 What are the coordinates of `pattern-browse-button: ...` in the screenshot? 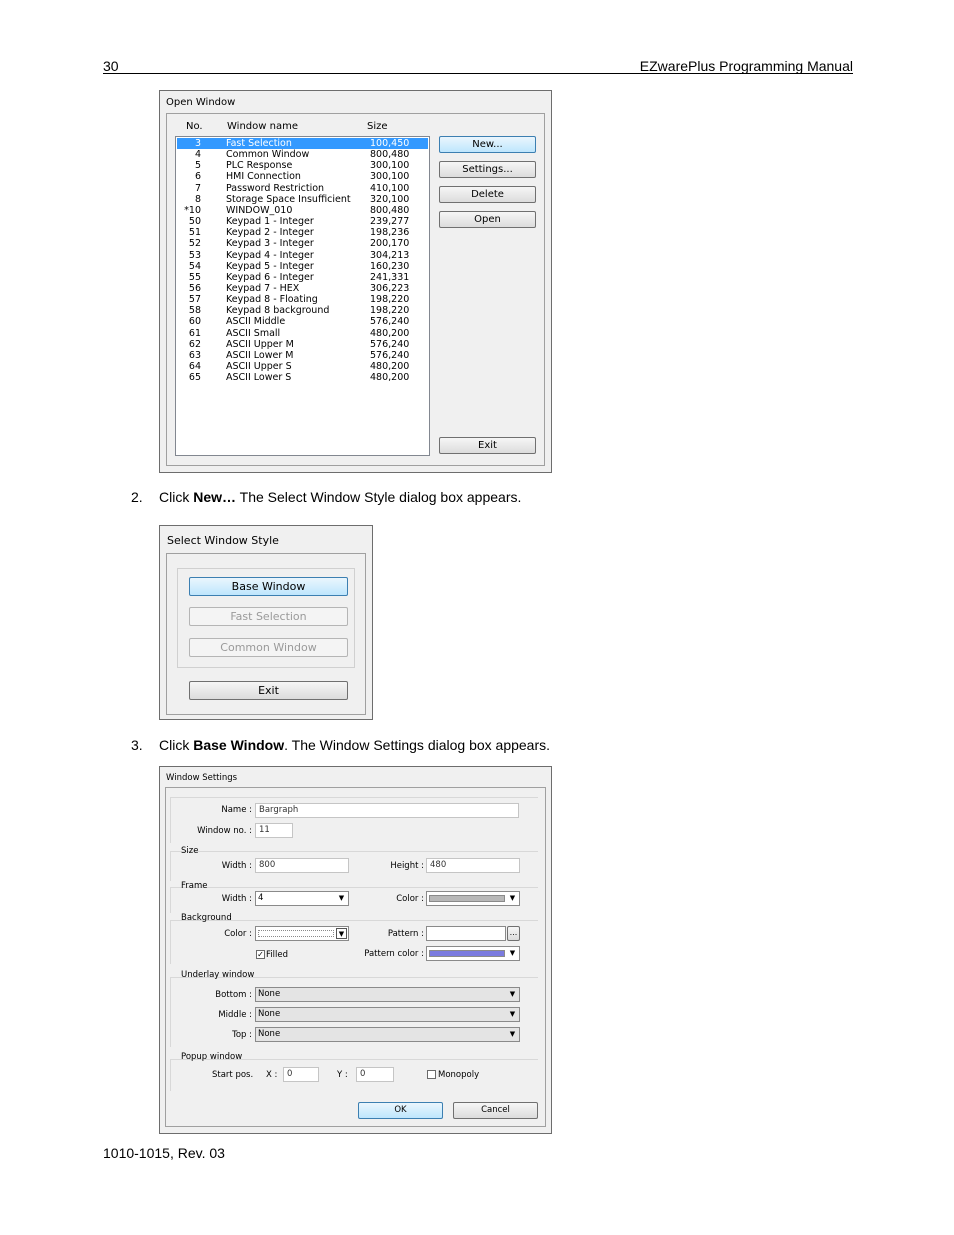 It's located at (513, 933).